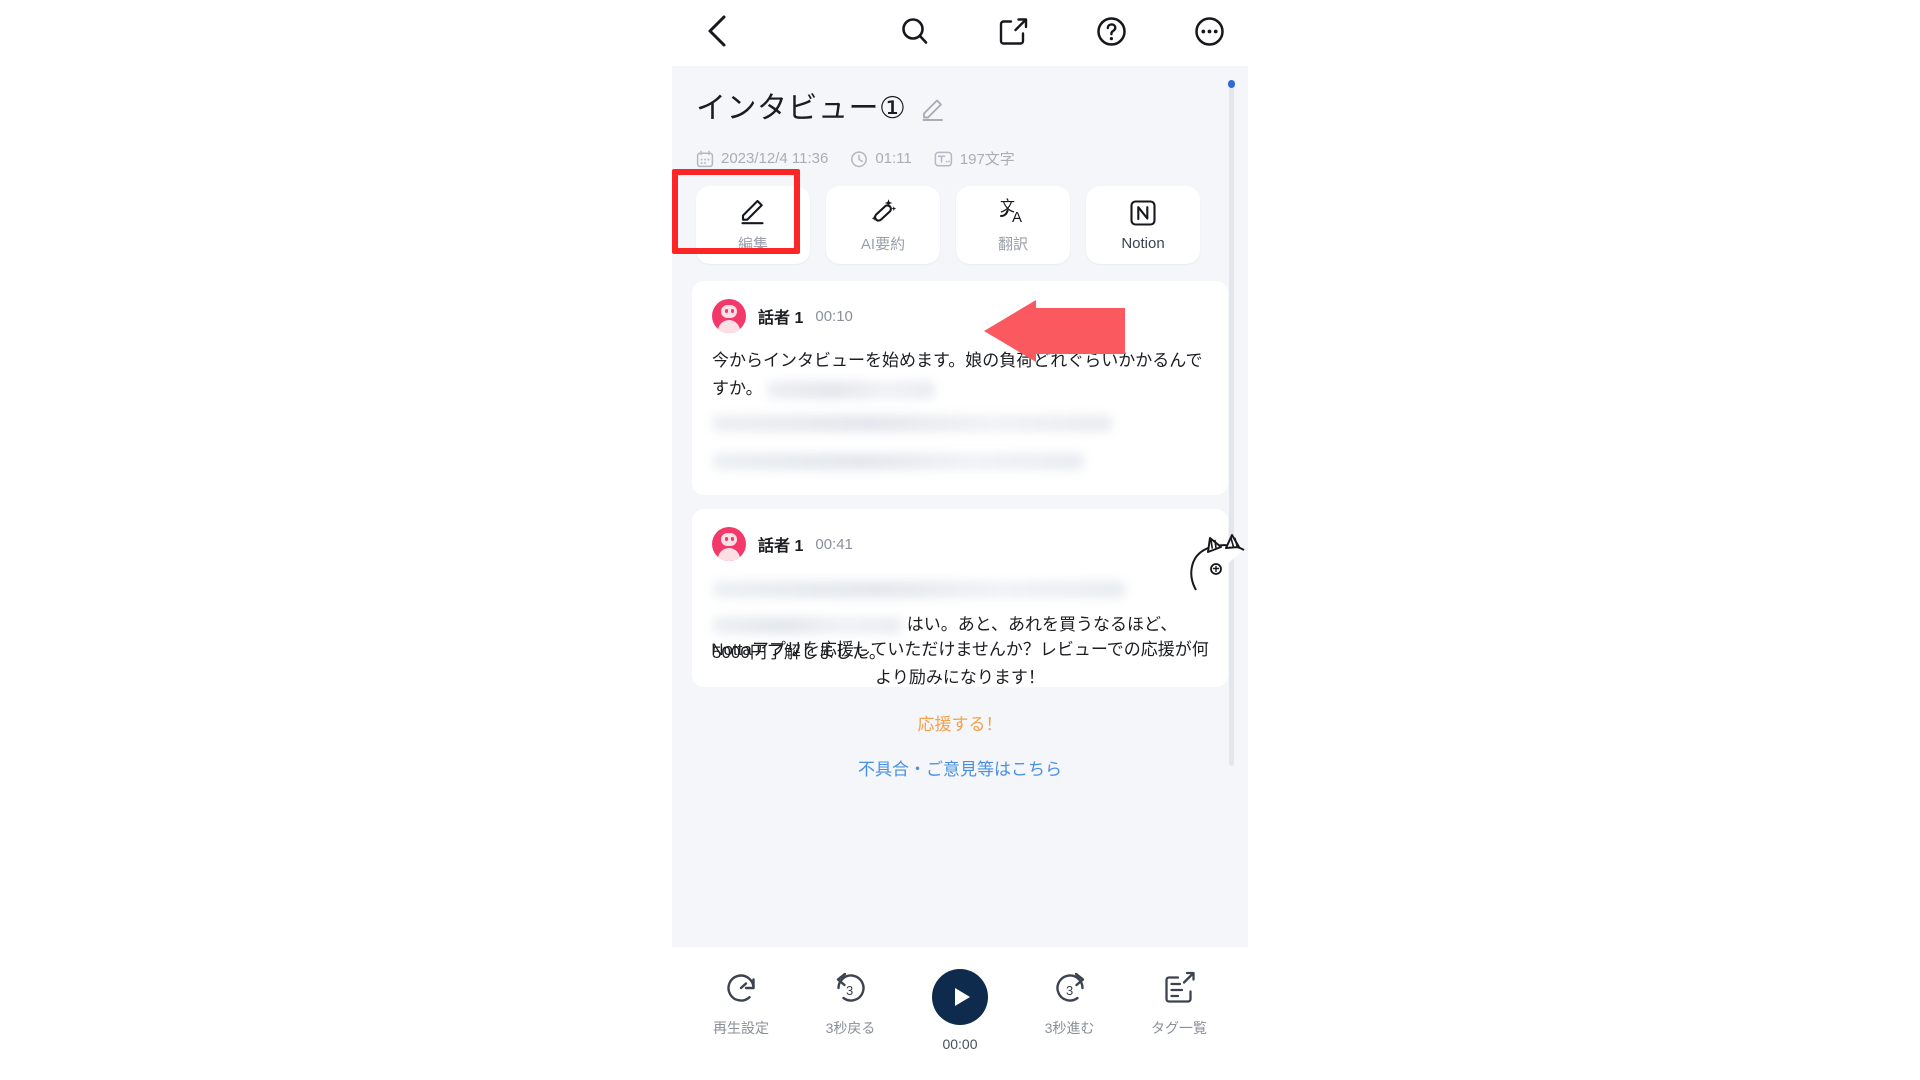 The height and width of the screenshot is (1080, 1920). I want to click on metadata-duration-value: 01:11, so click(893, 158).